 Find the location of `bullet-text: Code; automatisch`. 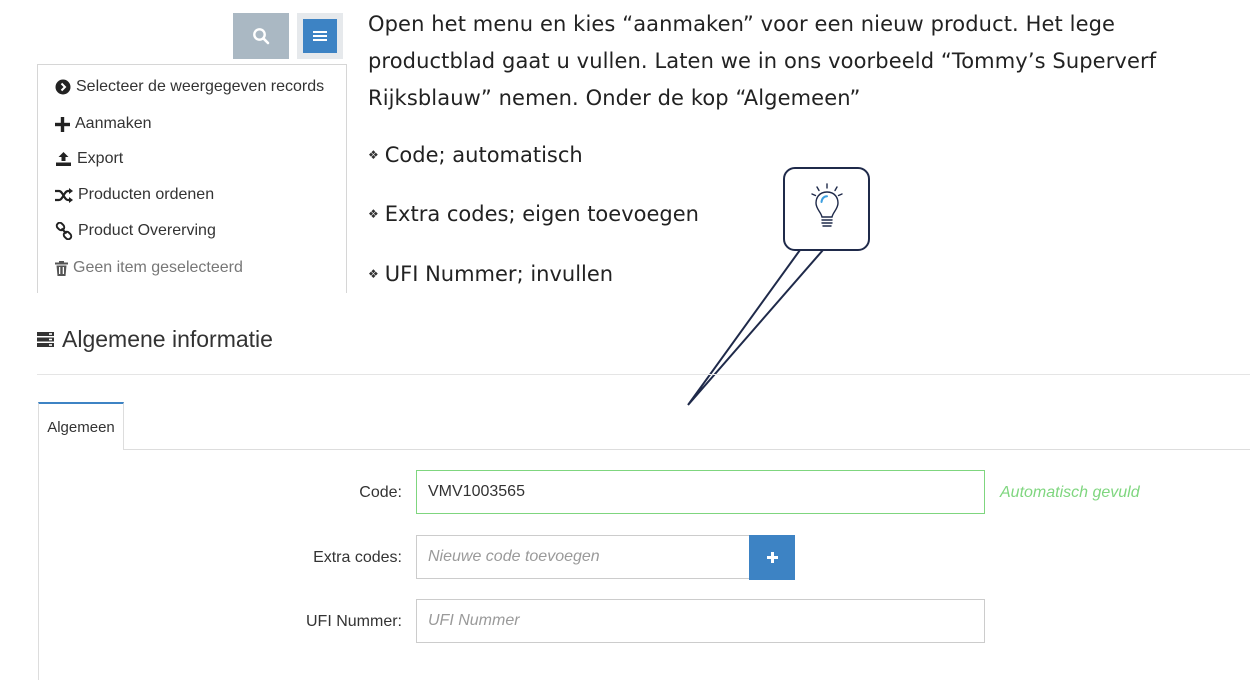

bullet-text: Code; automatisch is located at coordinates (483, 155).